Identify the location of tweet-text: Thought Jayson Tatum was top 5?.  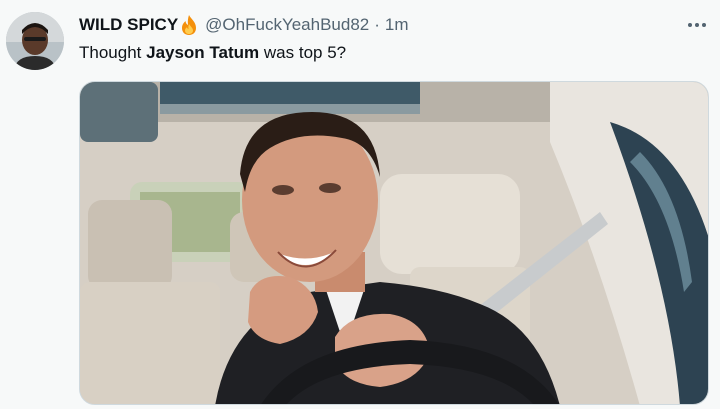
(212, 53).